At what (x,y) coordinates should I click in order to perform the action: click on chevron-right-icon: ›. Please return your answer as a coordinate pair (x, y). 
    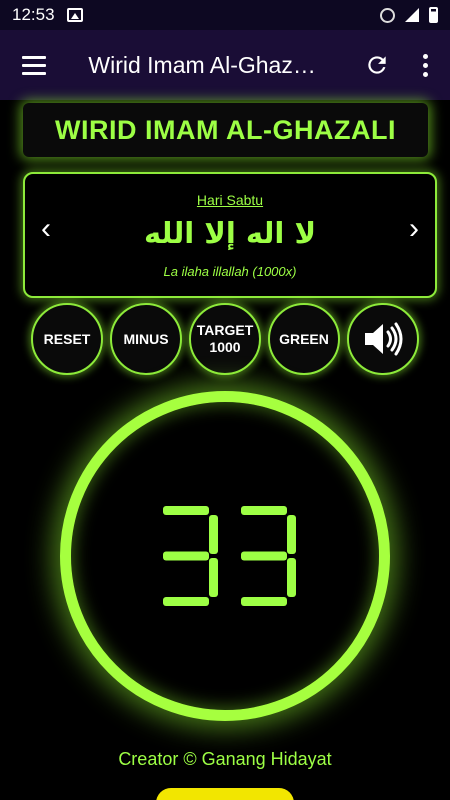
    Looking at the image, I should click on (414, 229).